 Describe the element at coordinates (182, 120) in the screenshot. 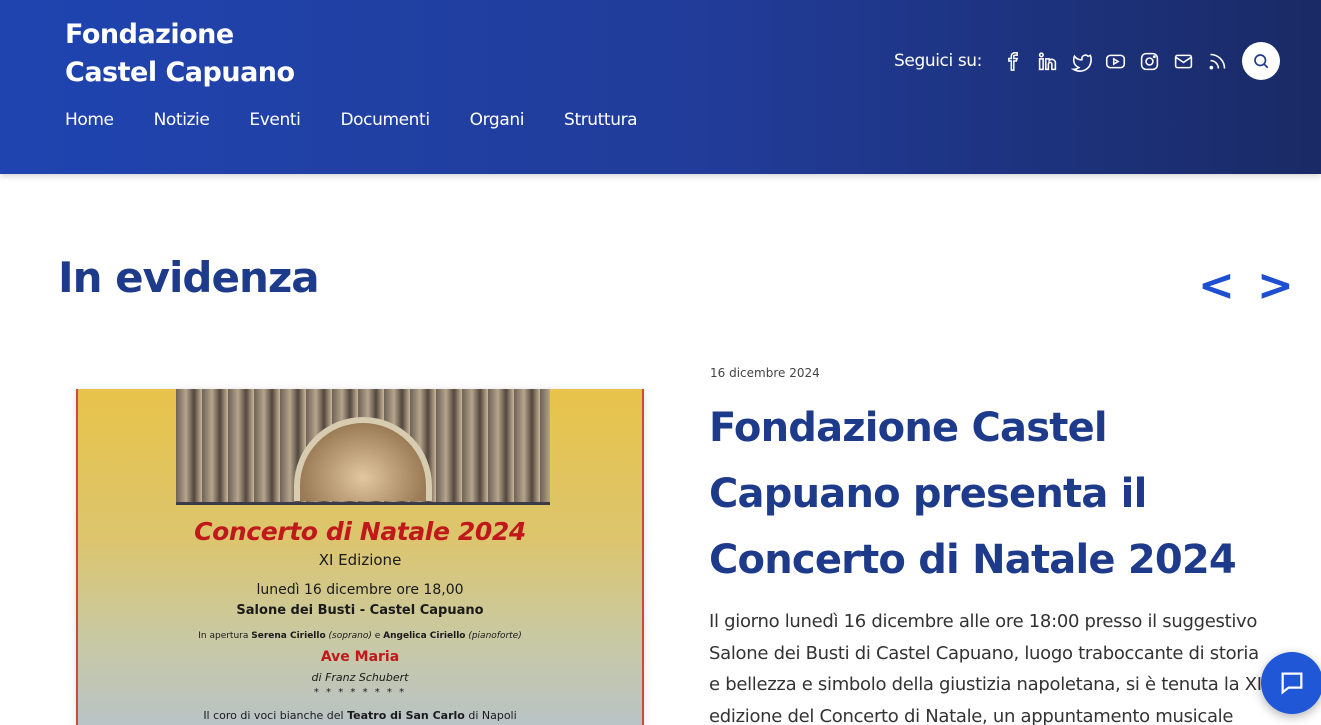

I see `nav-notizie: Notizie` at that location.